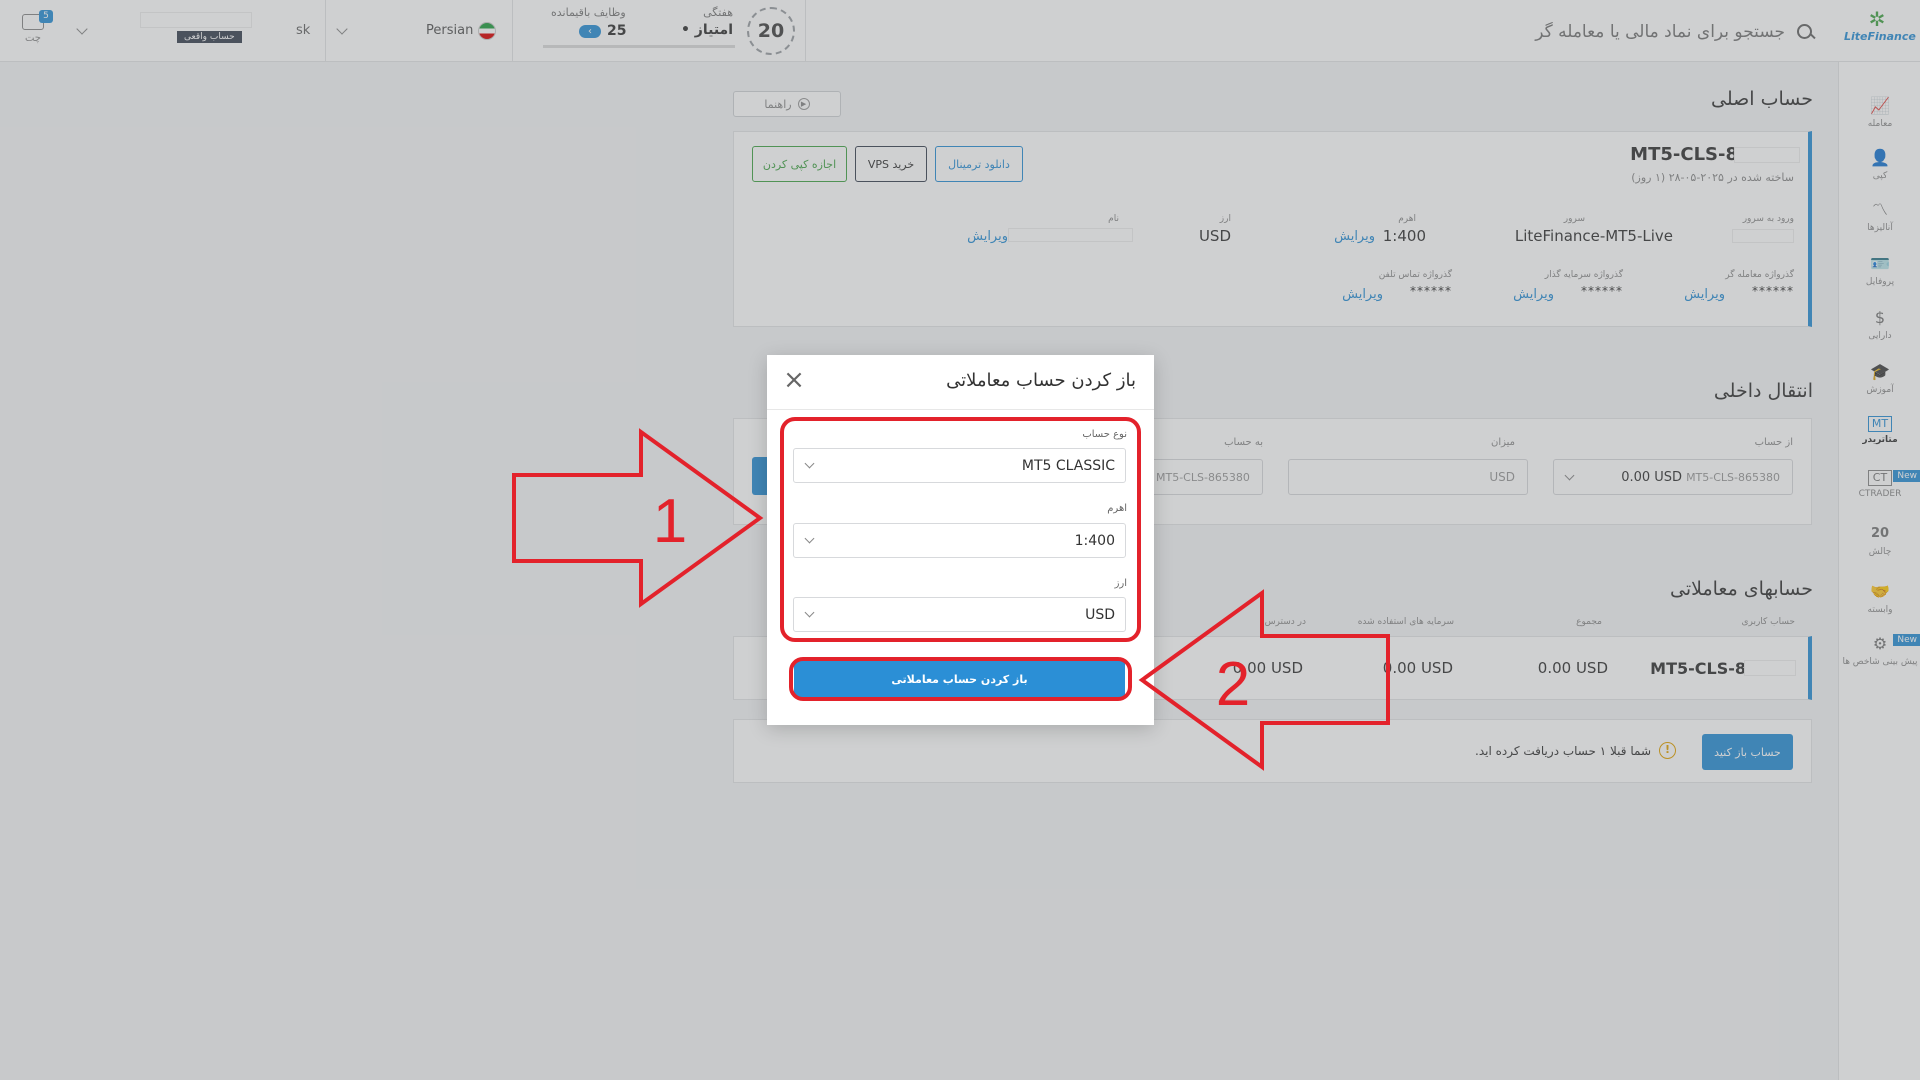 The width and height of the screenshot is (1920, 1080). I want to click on currency-select: USD, so click(959, 614).